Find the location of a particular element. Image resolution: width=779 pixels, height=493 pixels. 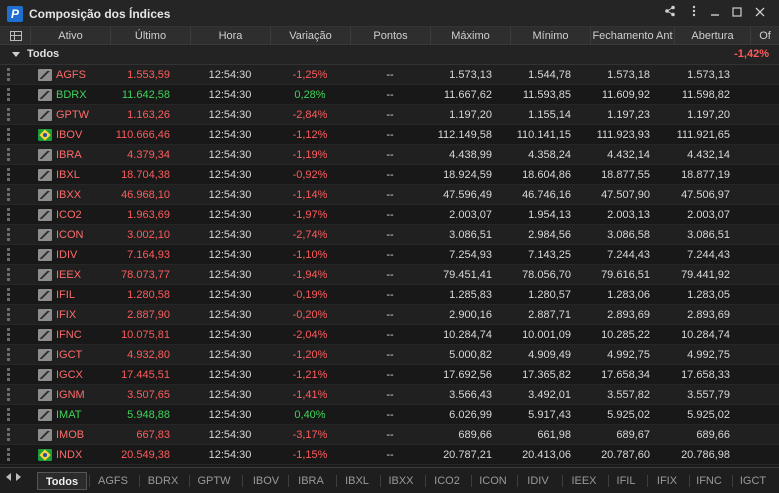

cell-ultimo: 4.932,80 is located at coordinates (148, 355).